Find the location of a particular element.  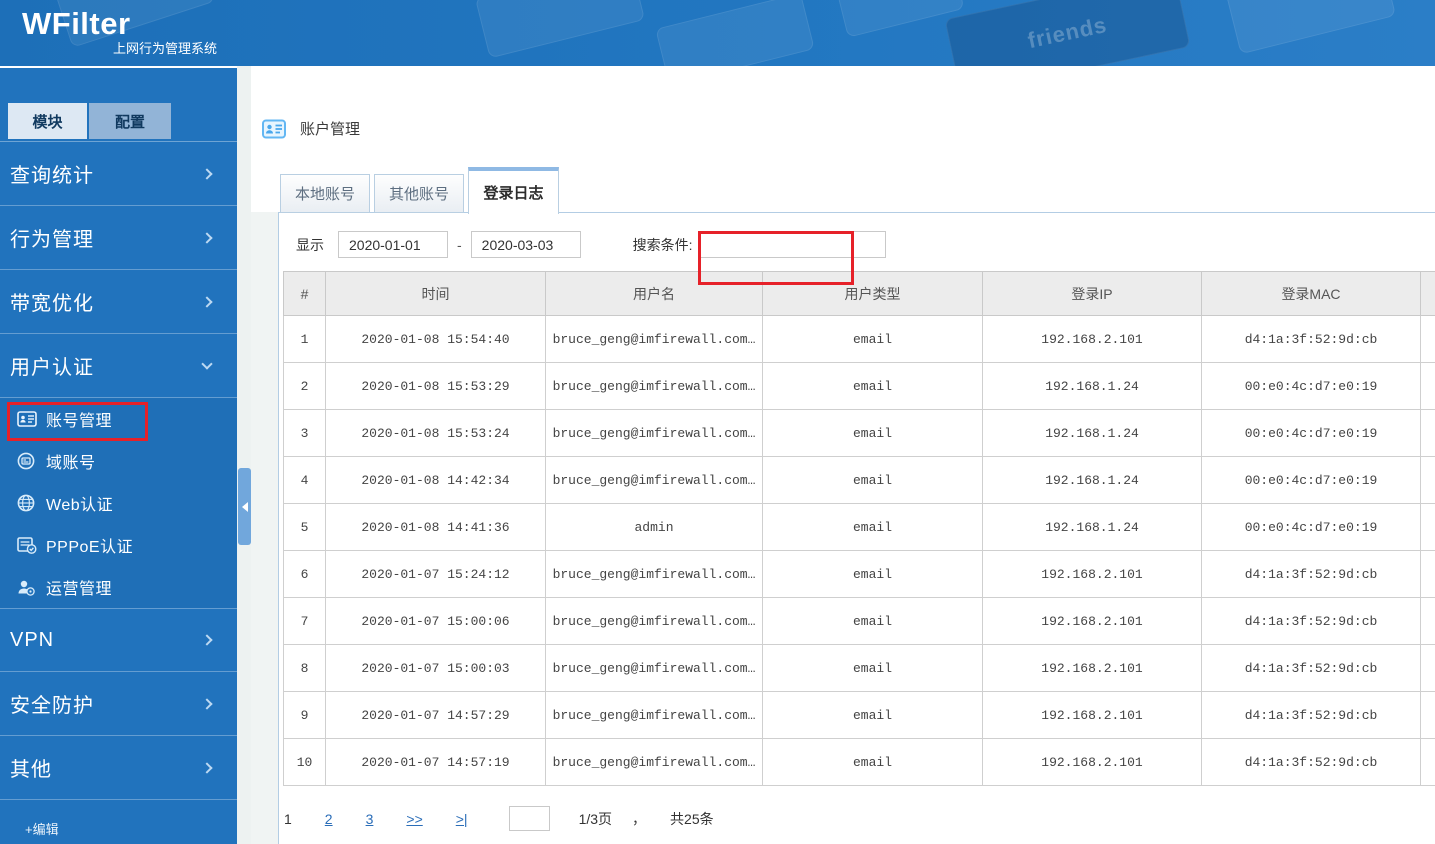

domain-account-icon is located at coordinates (27, 461).